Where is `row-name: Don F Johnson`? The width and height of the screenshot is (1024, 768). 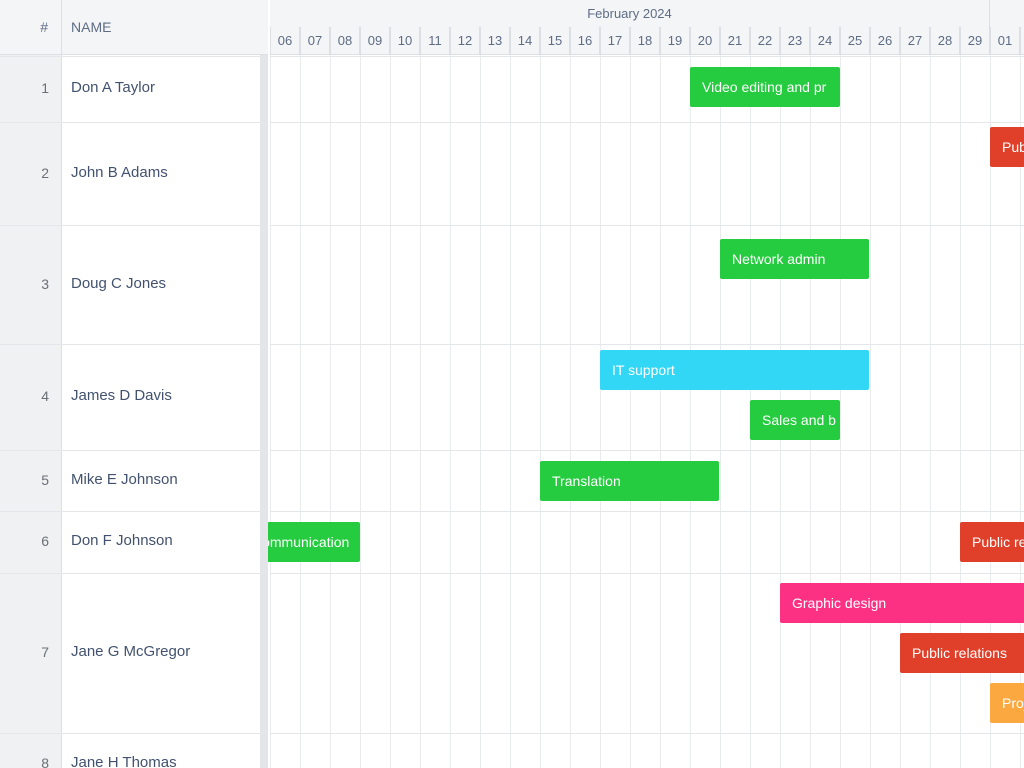 row-name: Don F Johnson is located at coordinates (122, 540).